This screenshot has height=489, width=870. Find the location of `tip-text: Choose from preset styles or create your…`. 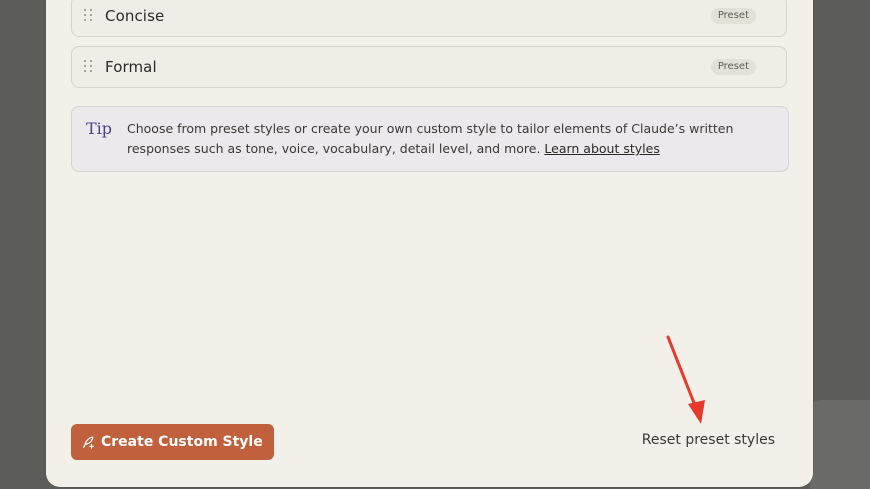

tip-text: Choose from preset styles or create your… is located at coordinates (452, 139).